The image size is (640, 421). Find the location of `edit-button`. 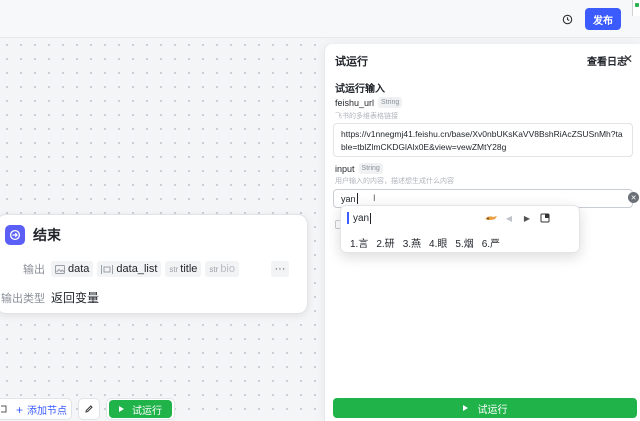

edit-button is located at coordinates (89, 409).